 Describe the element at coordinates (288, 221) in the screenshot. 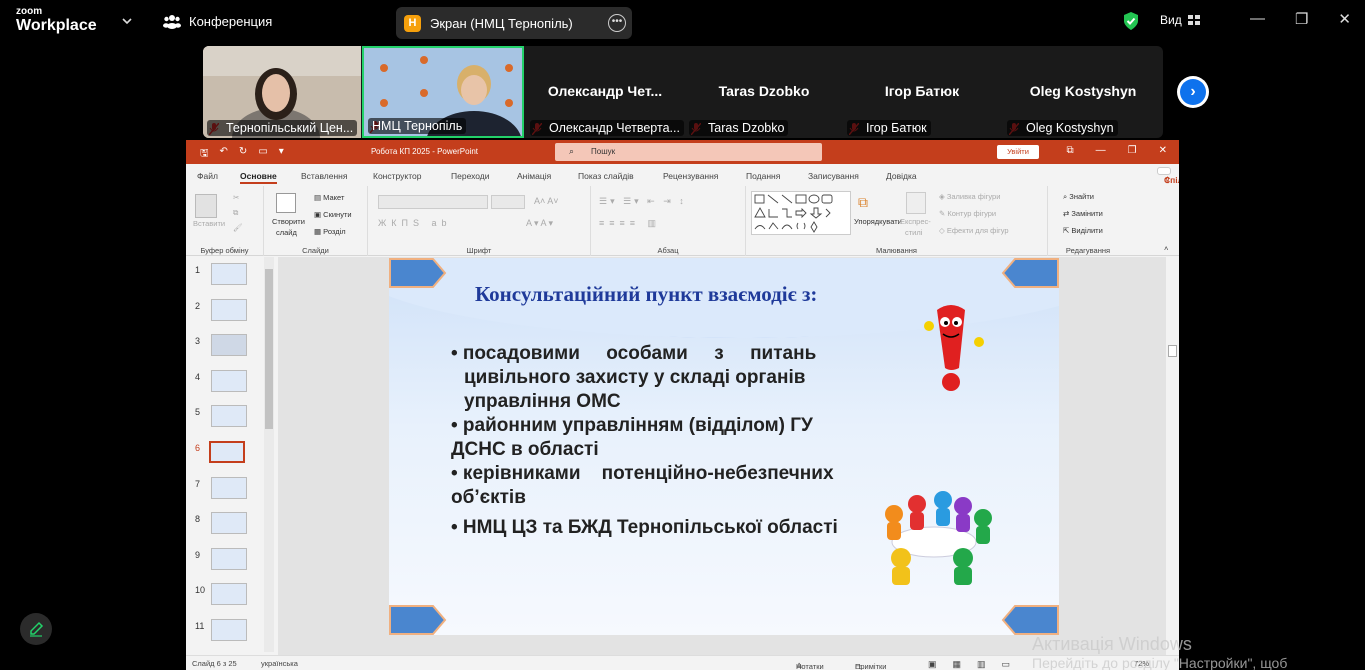

I see `new-slide-label: Створити` at that location.